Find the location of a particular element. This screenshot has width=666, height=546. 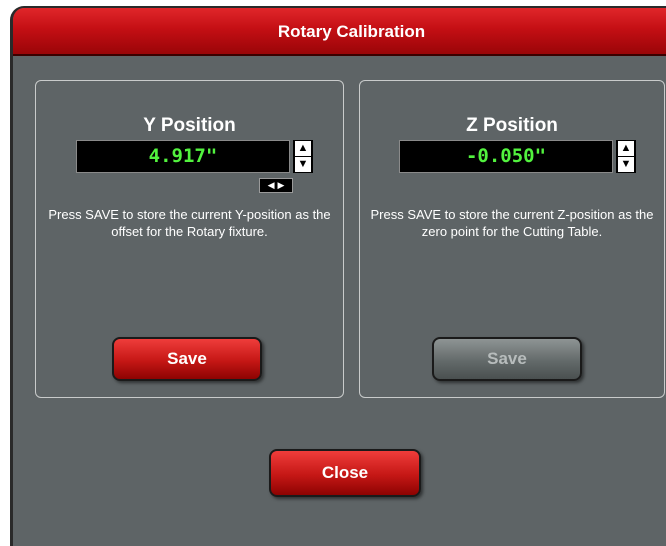

window-title: Rotary Calibration is located at coordinates (351, 31).